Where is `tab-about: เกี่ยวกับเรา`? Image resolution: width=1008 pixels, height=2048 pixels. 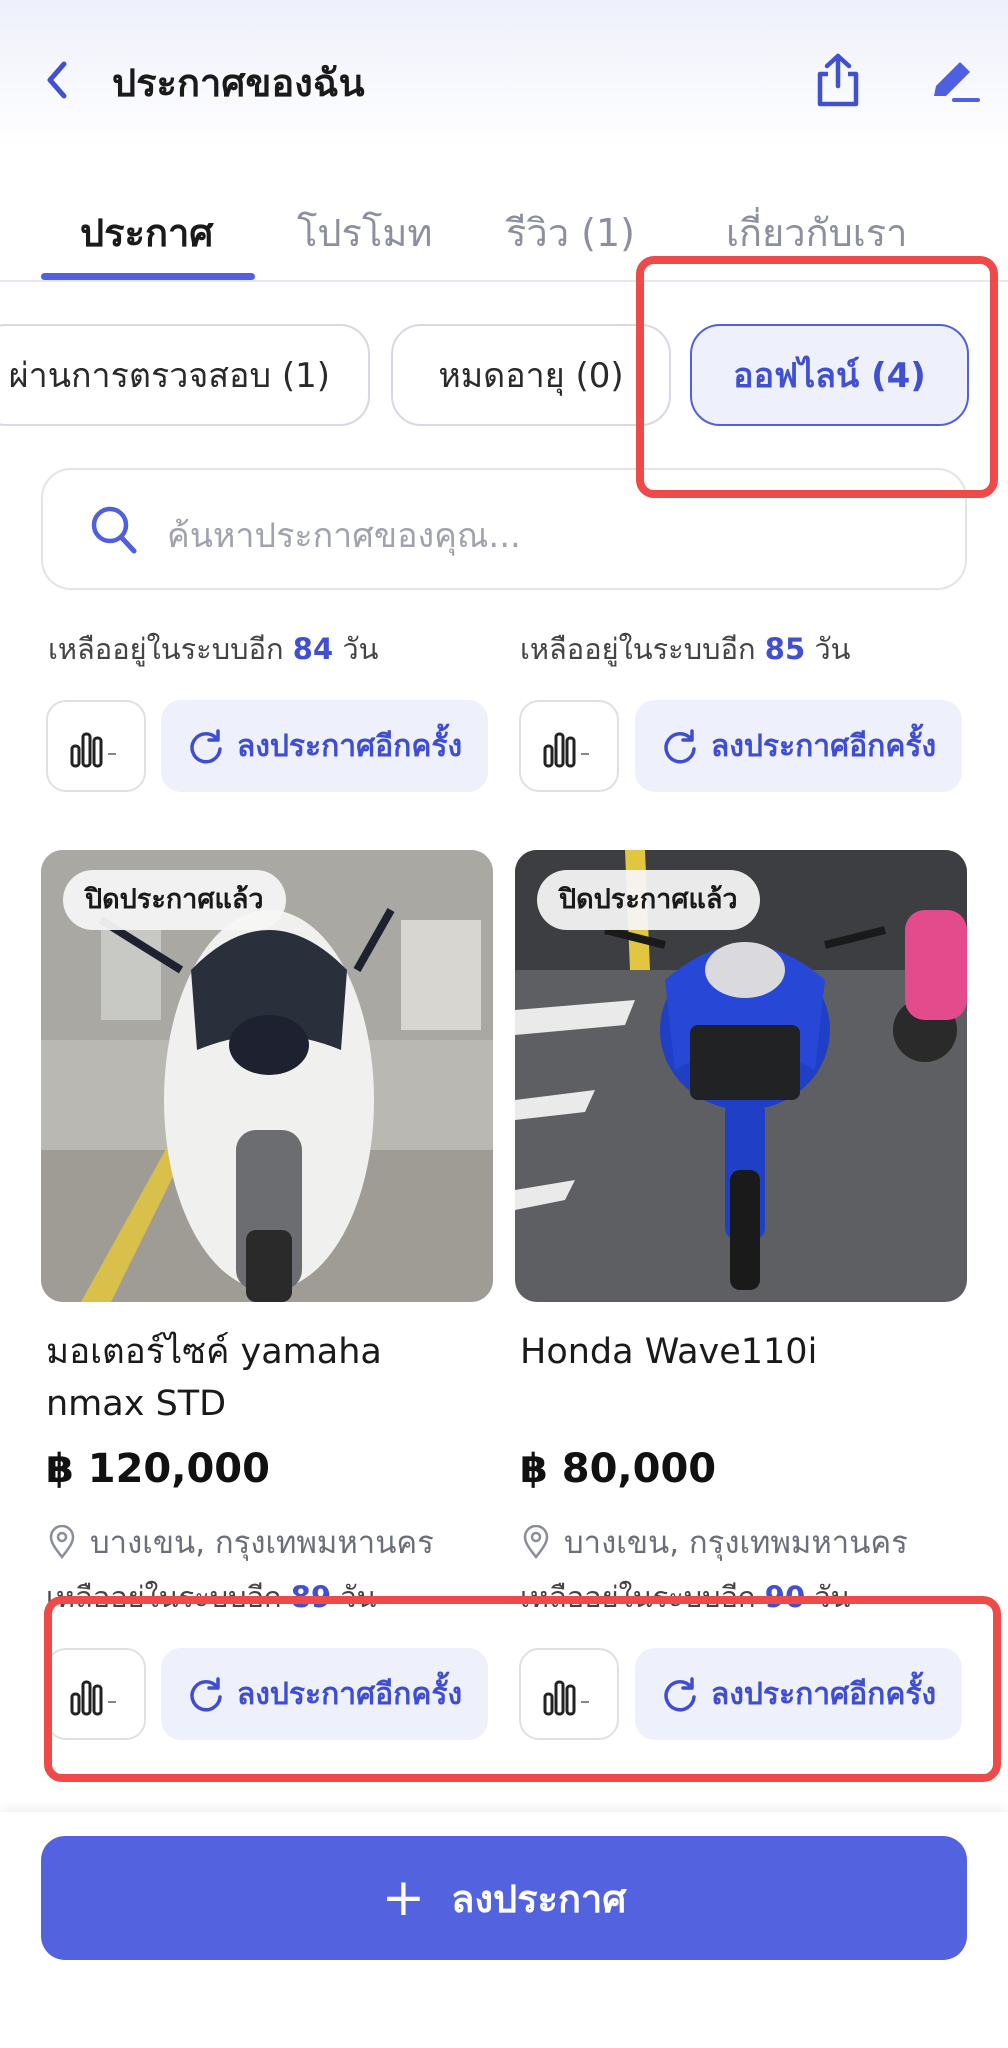 tab-about: เกี่ยวกับเรา is located at coordinates (816, 232).